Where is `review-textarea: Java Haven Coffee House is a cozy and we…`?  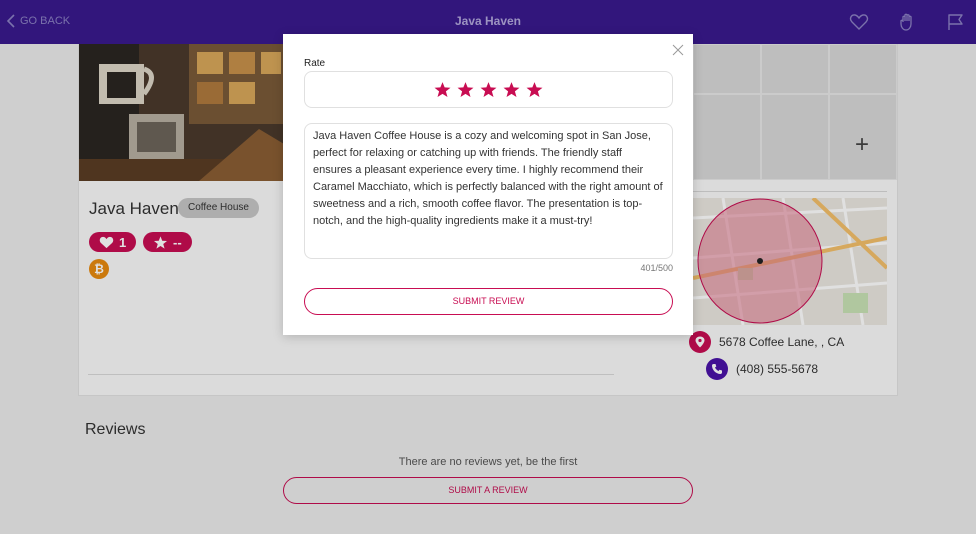
review-textarea: Java Haven Coffee House is a cozy and we… is located at coordinates (488, 191).